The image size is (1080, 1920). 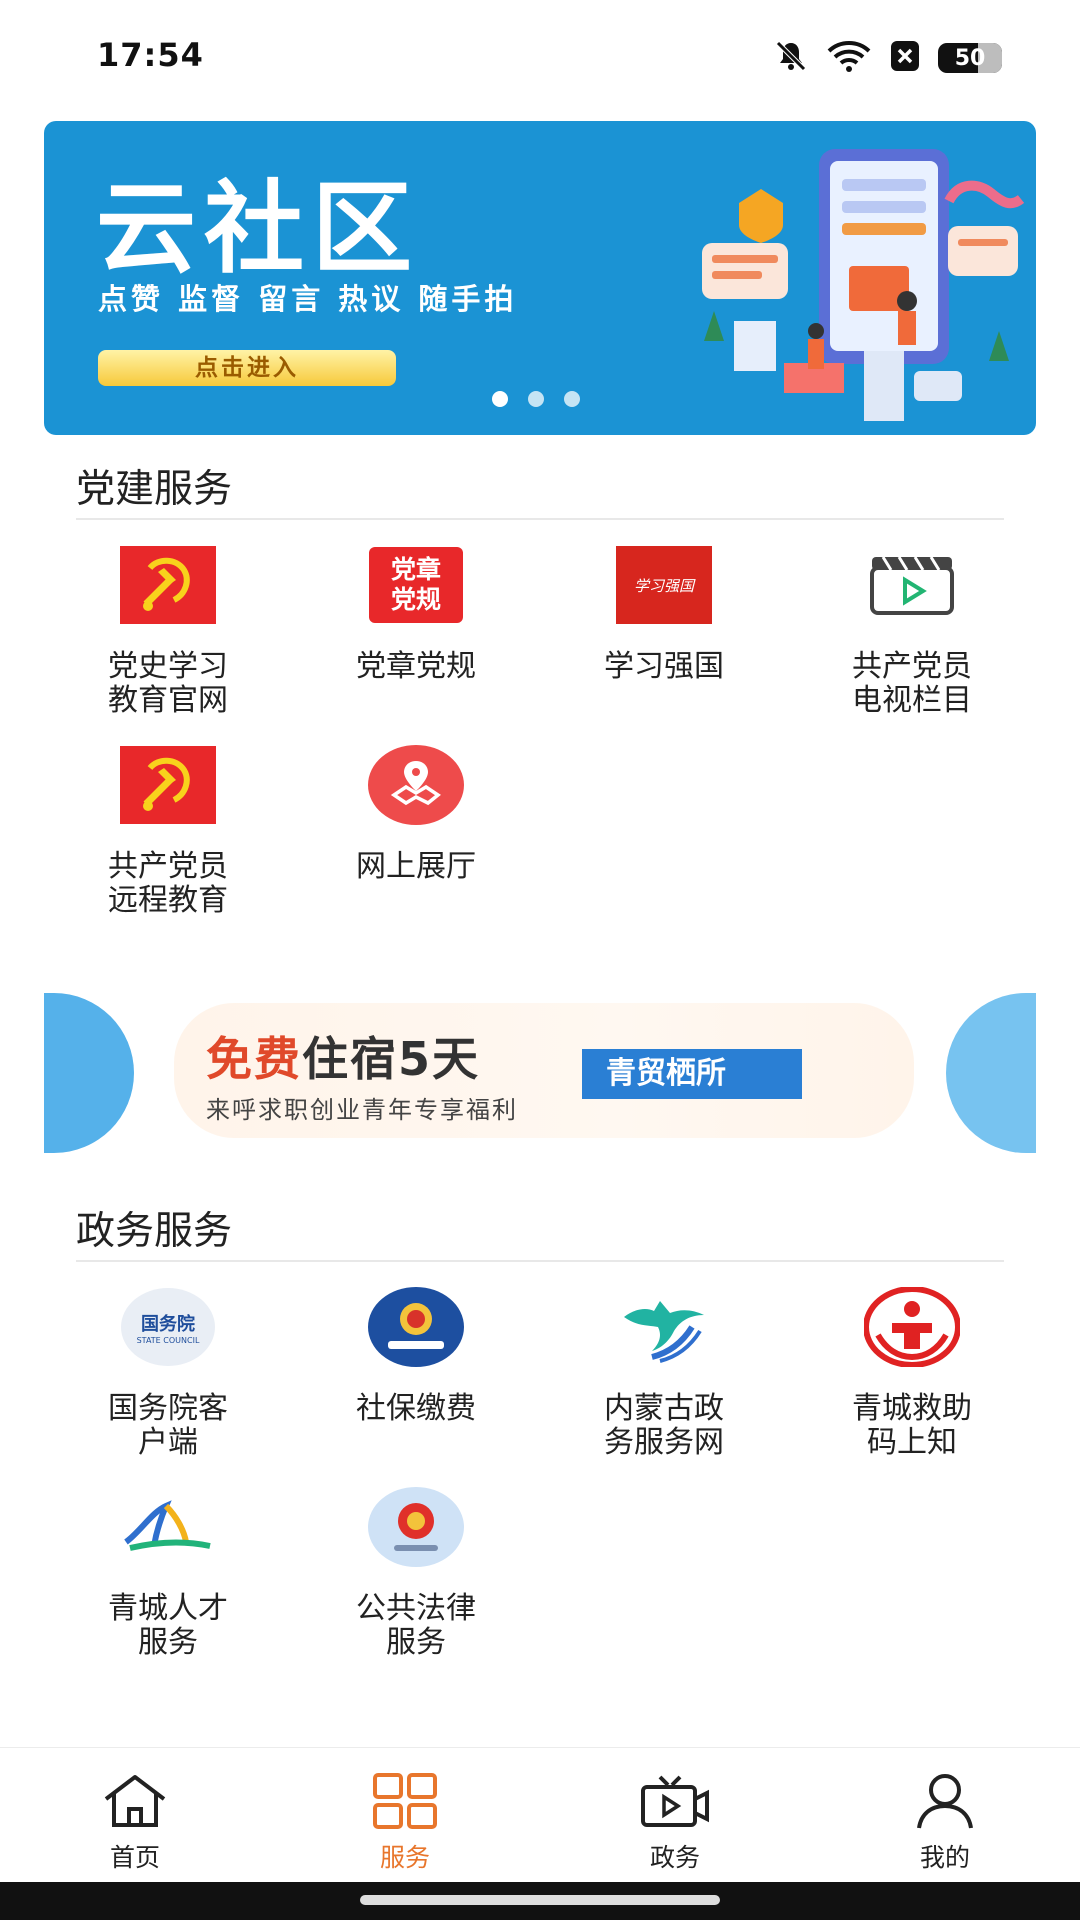 What do you see at coordinates (168, 1408) in the screenshot?
I see `service-label-line: 国务院客` at bounding box center [168, 1408].